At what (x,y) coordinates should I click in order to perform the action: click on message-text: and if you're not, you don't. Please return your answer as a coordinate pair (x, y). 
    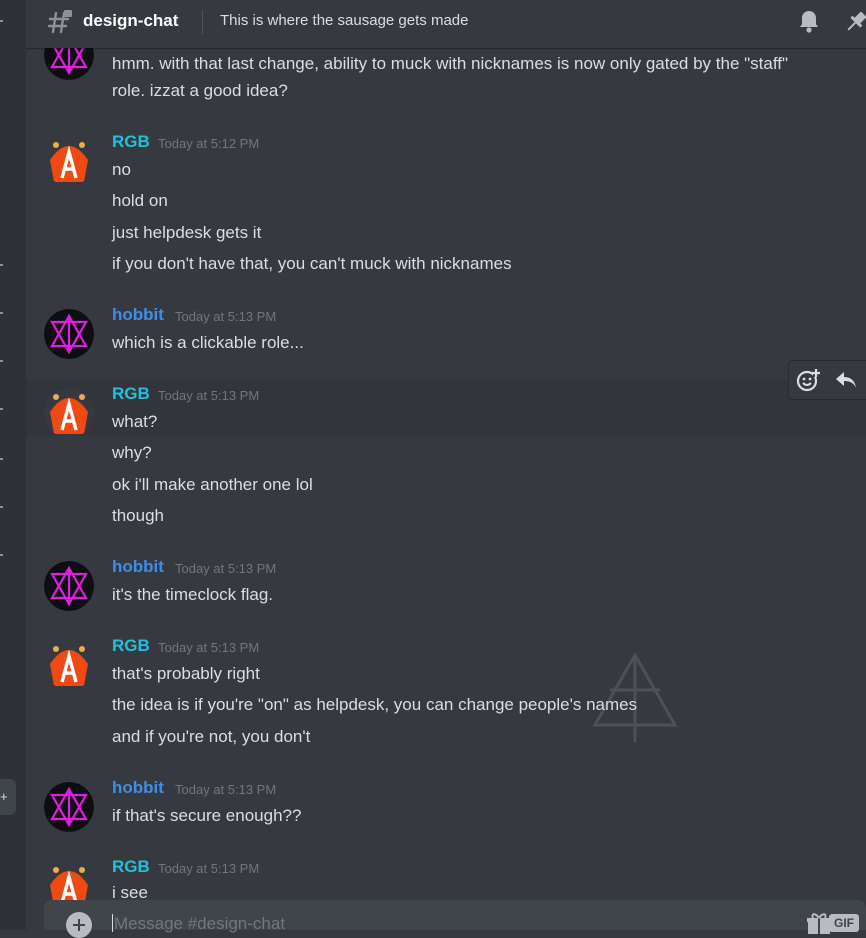
    Looking at the image, I should click on (211, 736).